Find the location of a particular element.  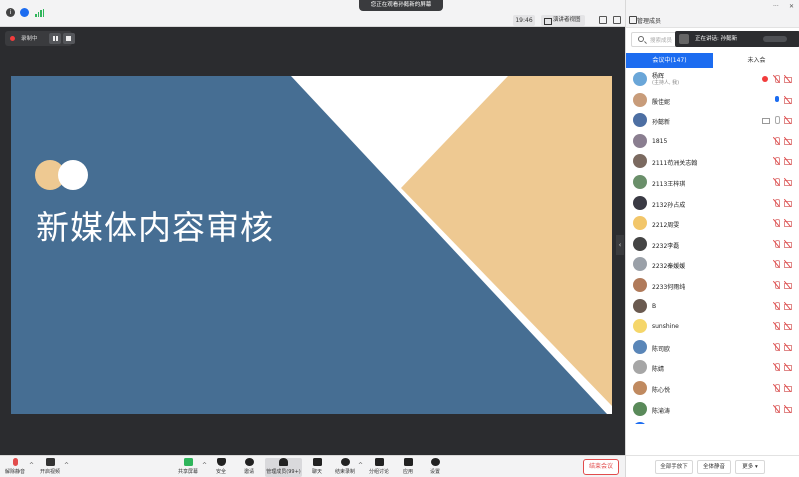

member-row: B is located at coordinates (712, 306).